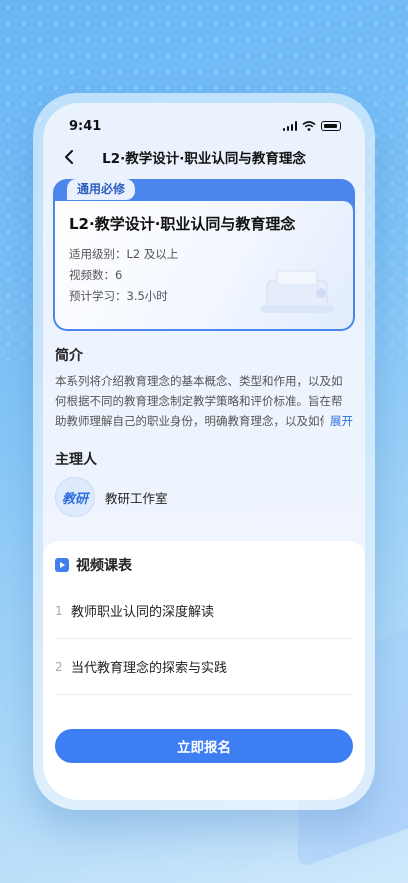 The image size is (408, 883). What do you see at coordinates (149, 668) in the screenshot?
I see `lesson-title: 当代教育理念的探索与实践` at bounding box center [149, 668].